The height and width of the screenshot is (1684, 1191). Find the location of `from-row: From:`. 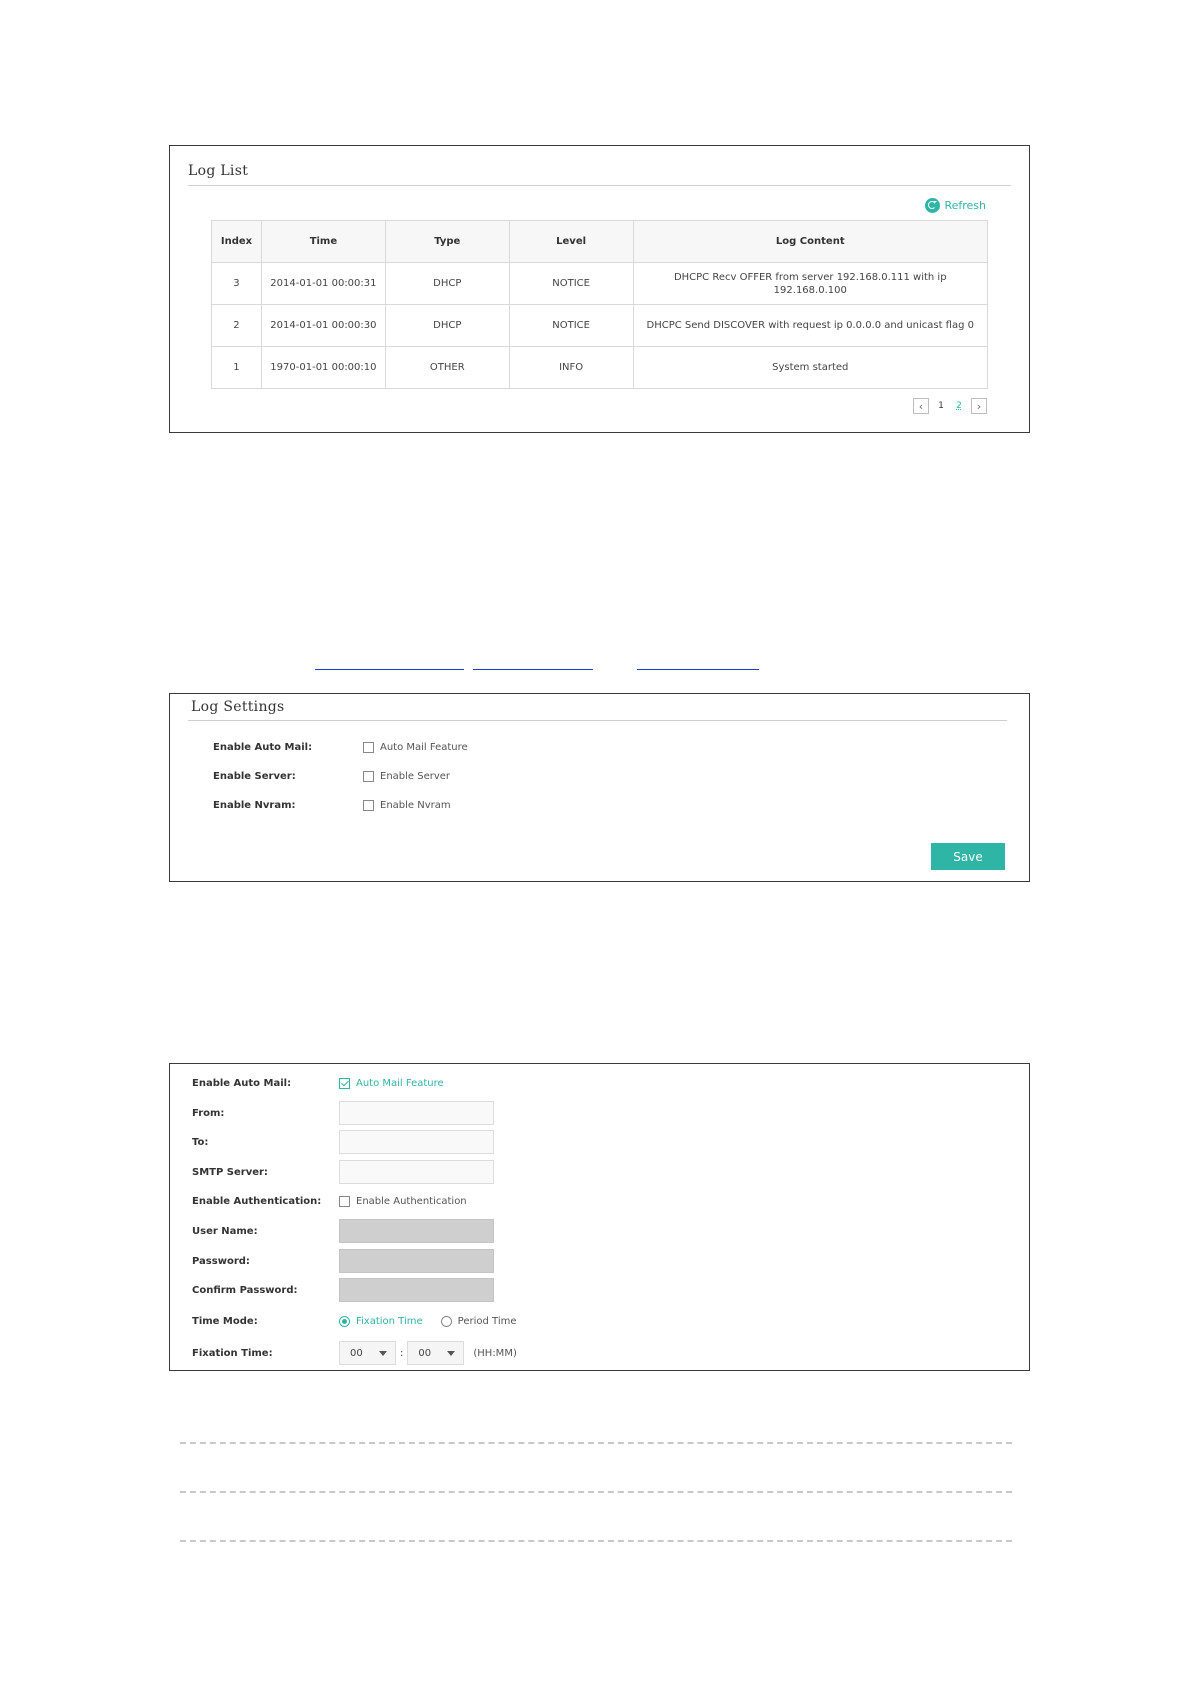

from-row: From: is located at coordinates (343, 1113).